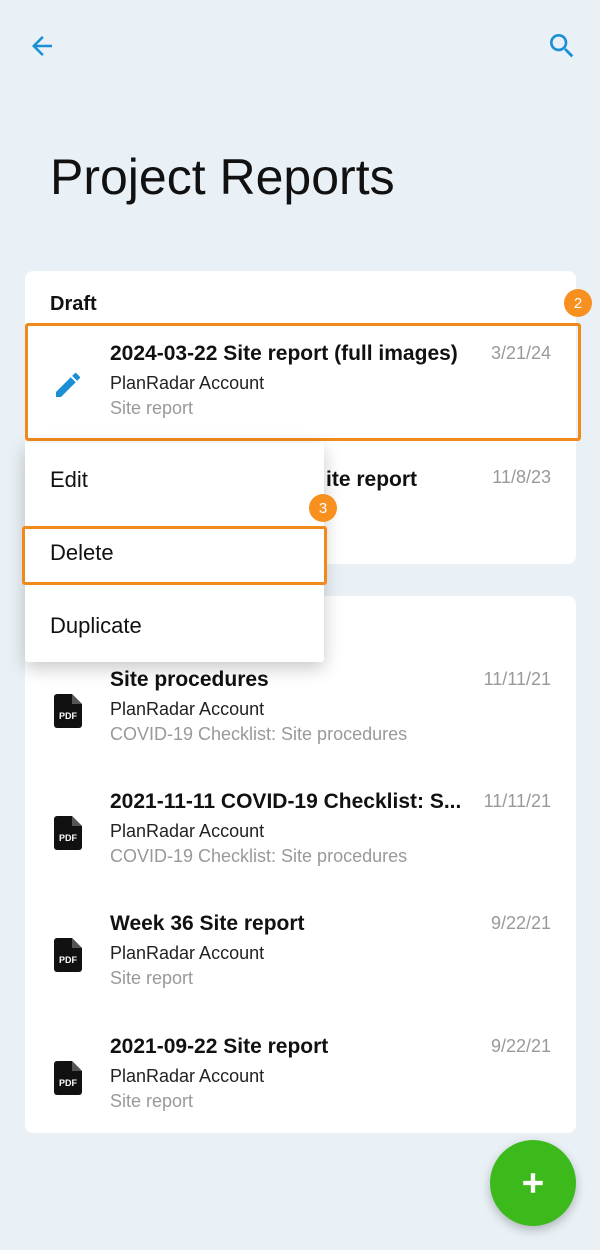  I want to click on arrow-left-icon, so click(42, 46).